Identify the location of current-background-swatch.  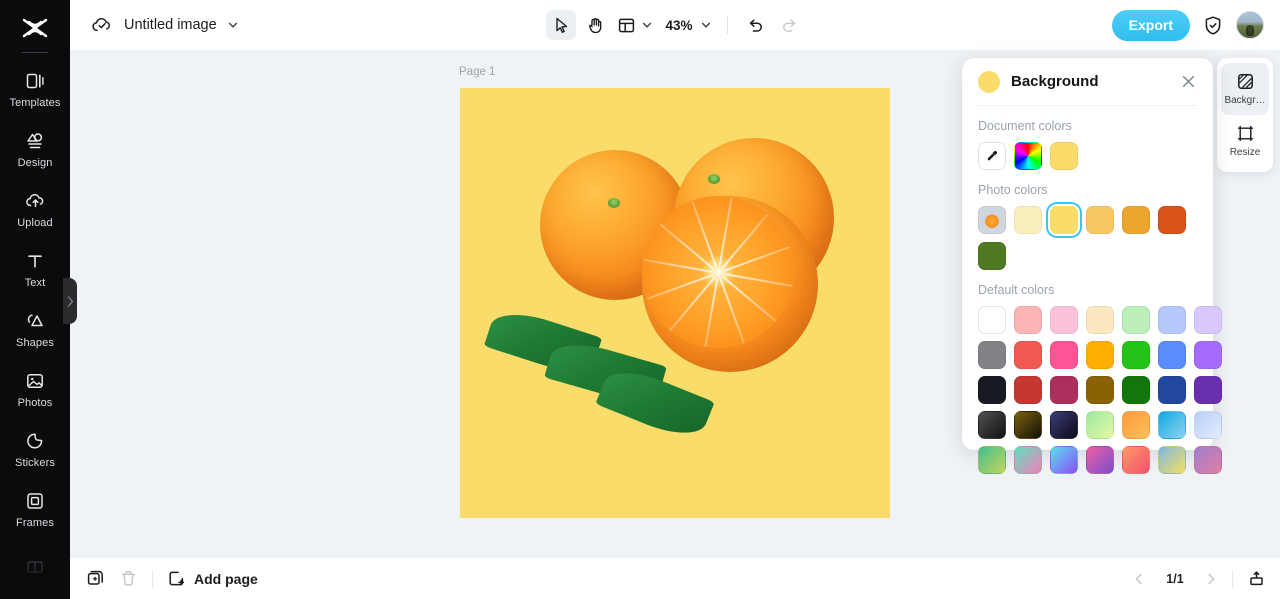
(989, 81).